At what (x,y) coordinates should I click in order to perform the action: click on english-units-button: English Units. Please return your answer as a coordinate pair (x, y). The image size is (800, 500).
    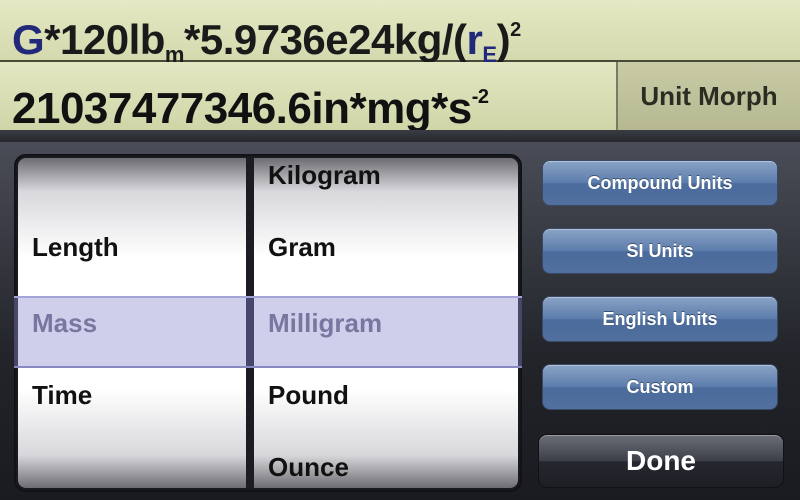
    Looking at the image, I should click on (660, 319).